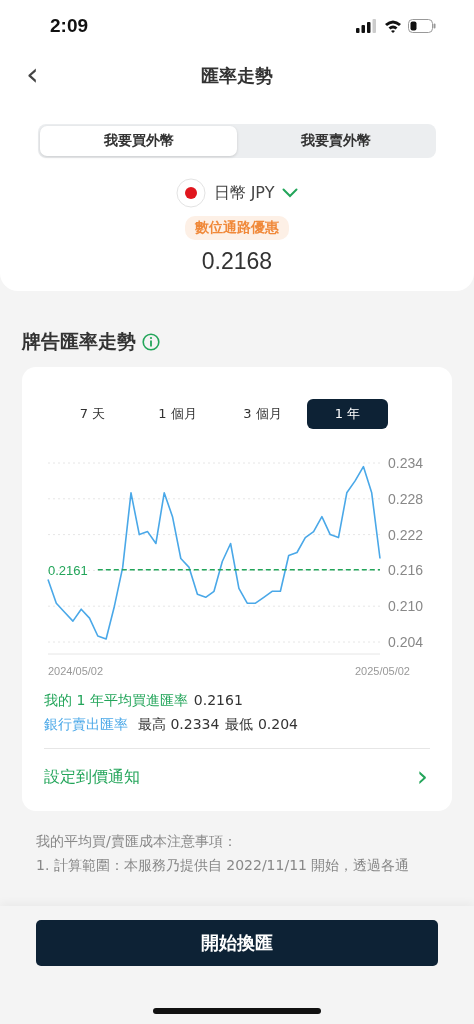 The image size is (474, 1024). I want to click on average-rate-label: 我的 1 年平均買進匯率, so click(116, 701).